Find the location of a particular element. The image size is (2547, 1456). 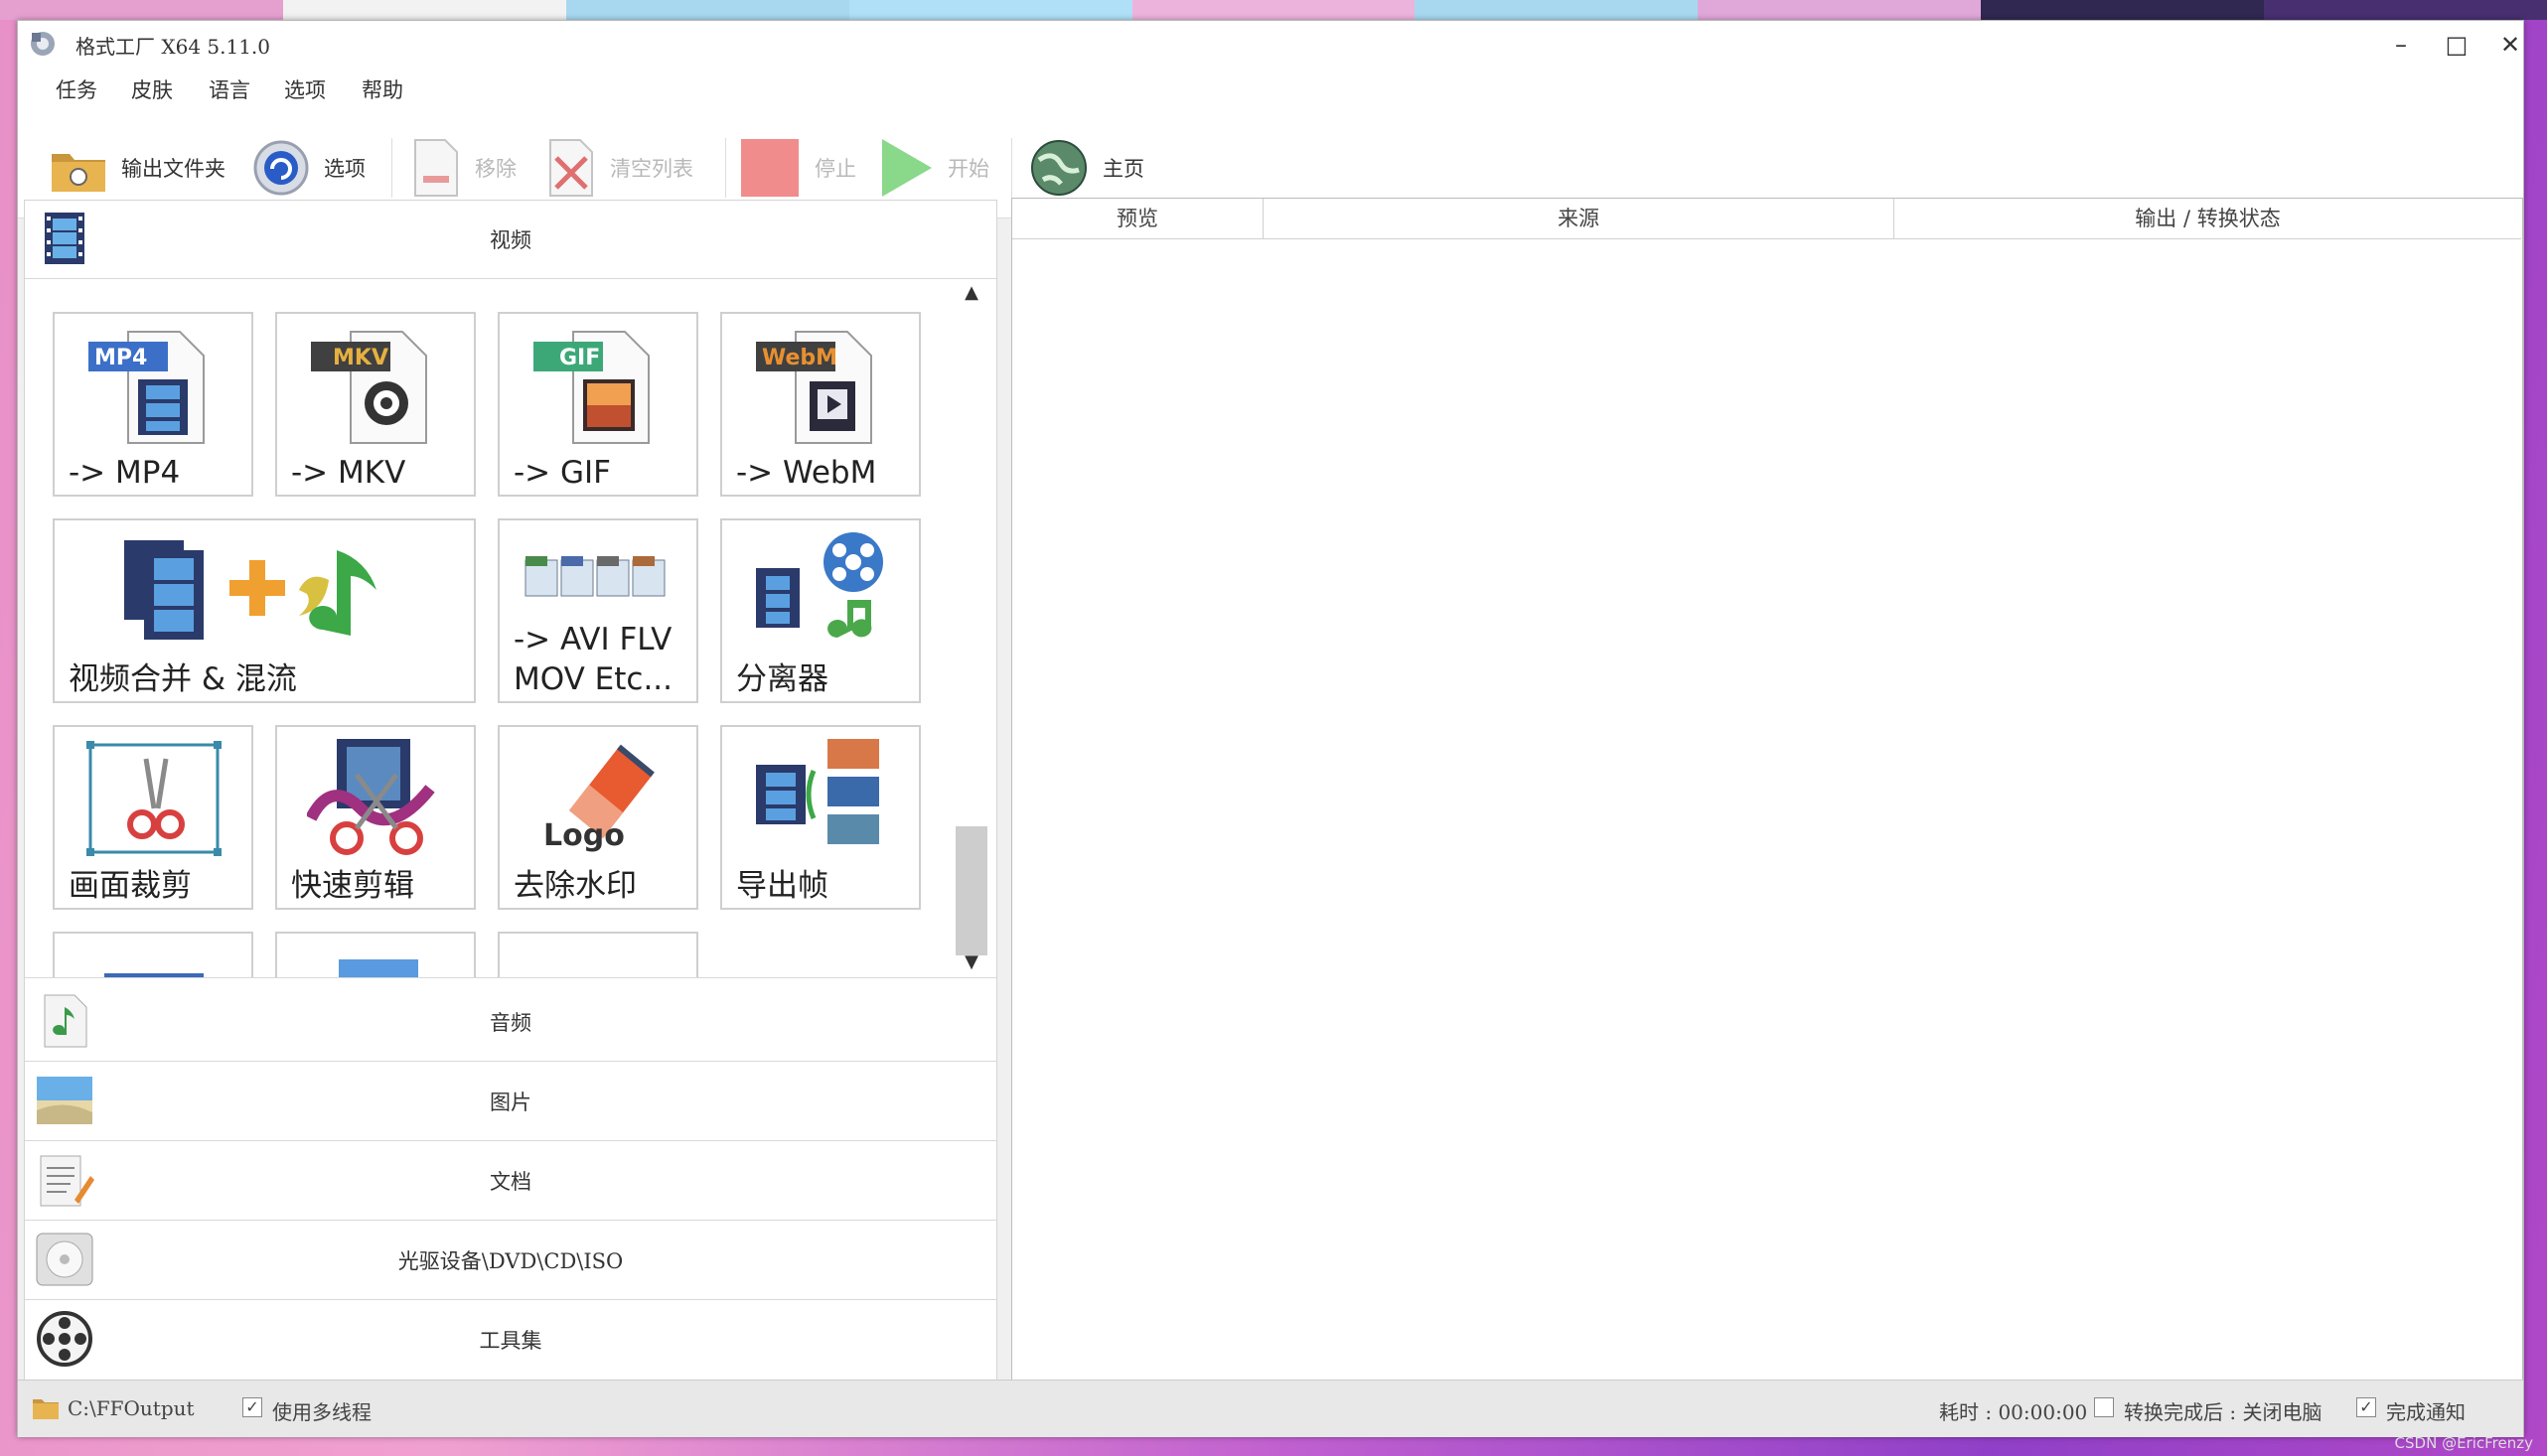

csdn-watermark: CSDN @EricFrenzy is located at coordinates (2463, 1443).